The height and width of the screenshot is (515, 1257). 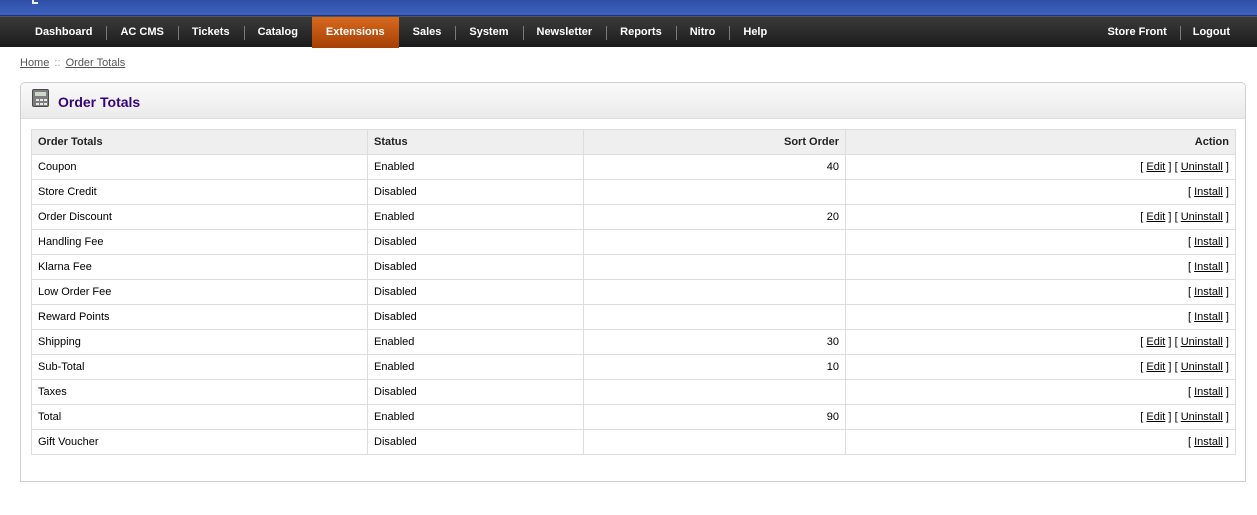 I want to click on menu-item-catalog: Catalog, so click(x=277, y=32).